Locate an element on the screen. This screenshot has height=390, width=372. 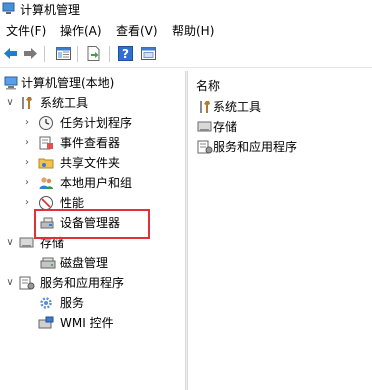
help-icon: ? is located at coordinates (125, 53).